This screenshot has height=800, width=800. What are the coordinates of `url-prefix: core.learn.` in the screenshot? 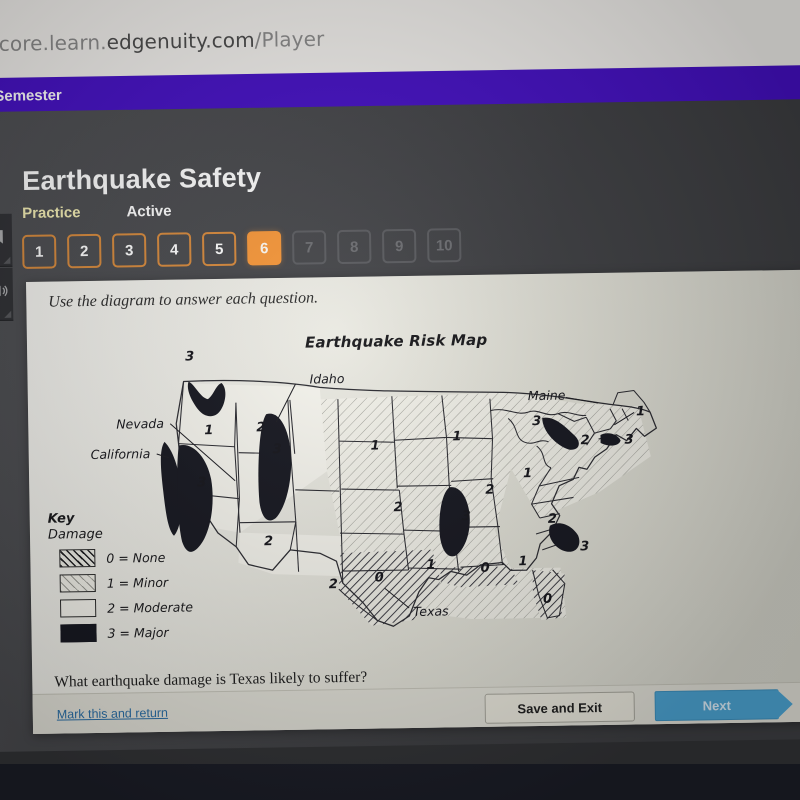 It's located at (53, 43).